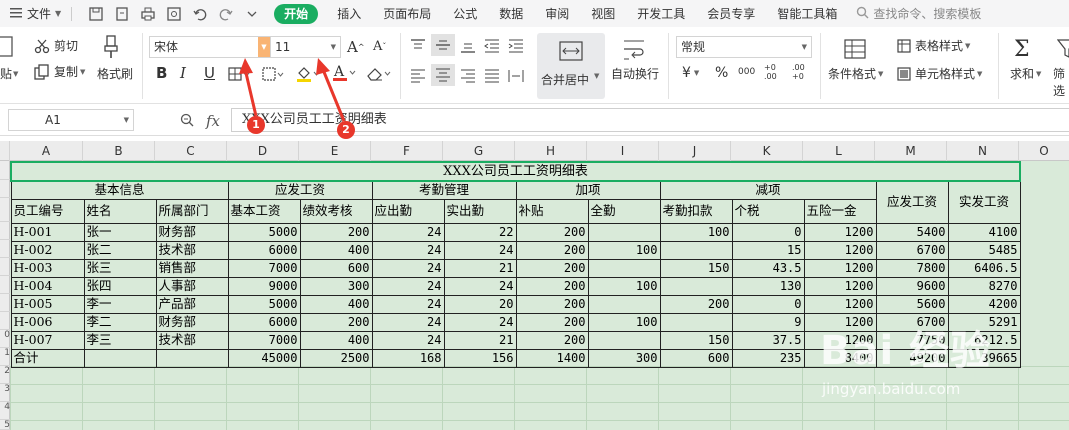 The image size is (1069, 430). I want to click on cell-deduct: 150, so click(696, 268).